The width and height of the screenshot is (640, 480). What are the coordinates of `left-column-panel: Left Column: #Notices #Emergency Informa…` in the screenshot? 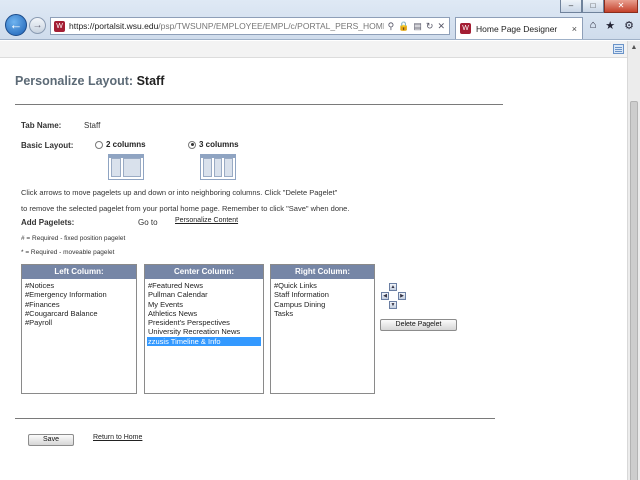 It's located at (79, 329).